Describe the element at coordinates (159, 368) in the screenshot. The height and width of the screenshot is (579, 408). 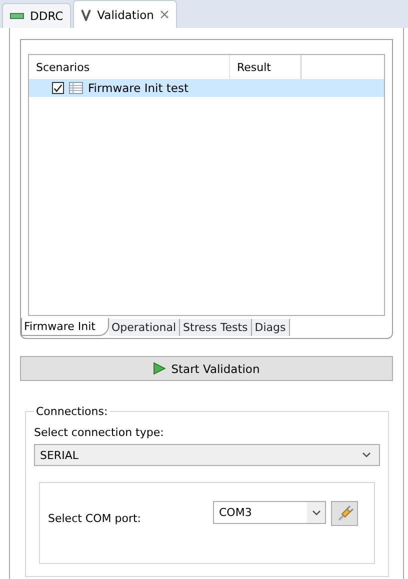
I see `play-icon` at that location.